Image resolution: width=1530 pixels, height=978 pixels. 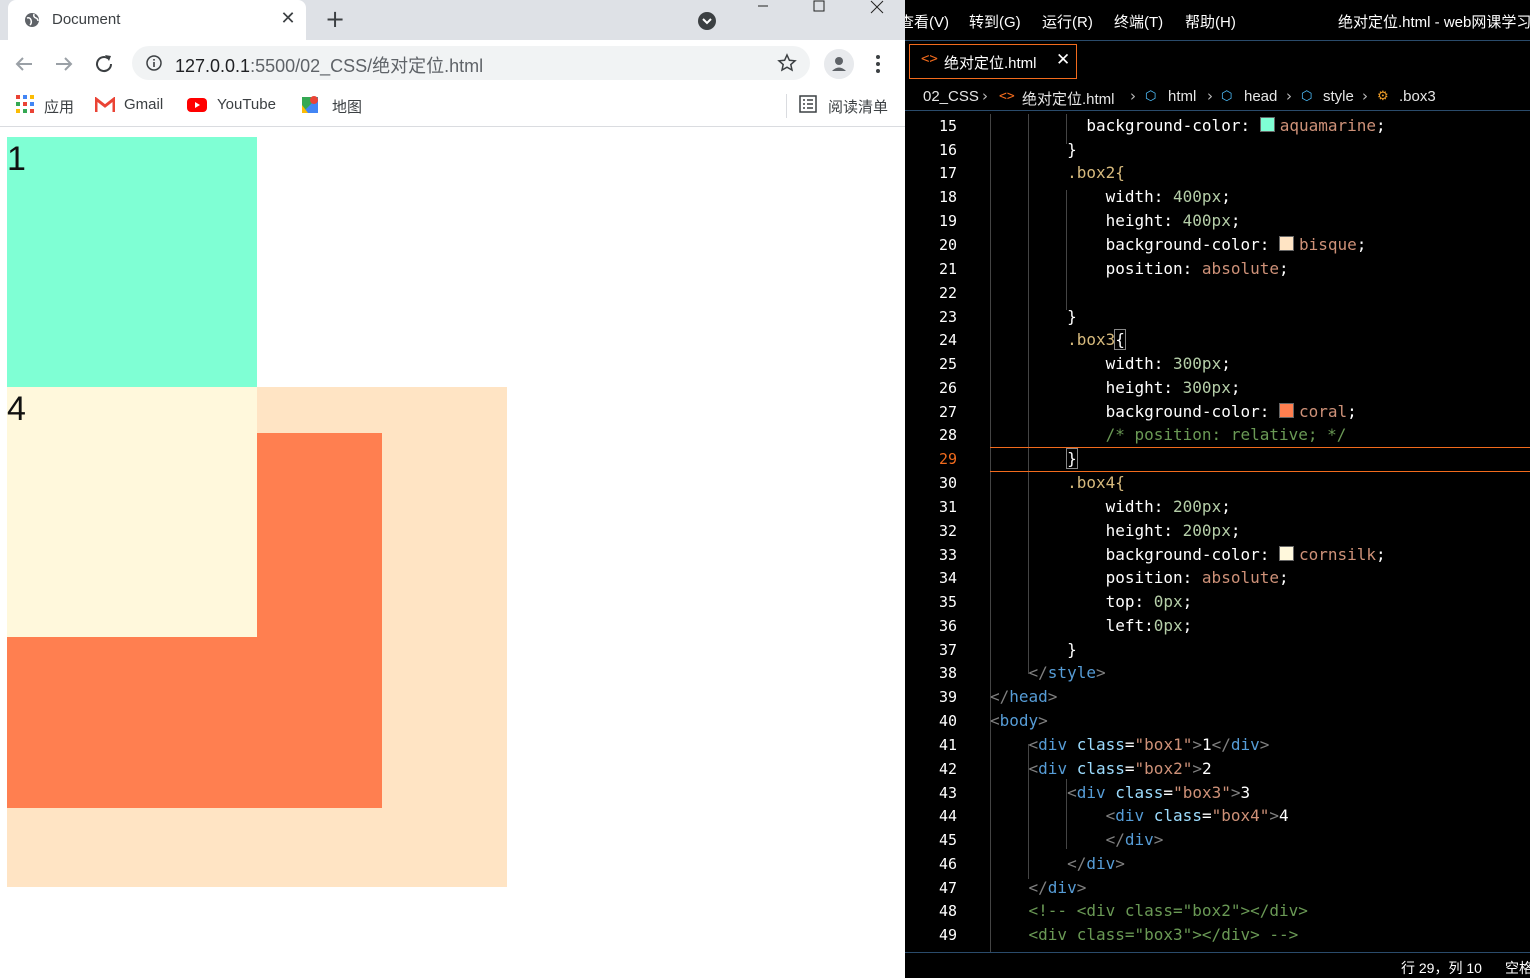 What do you see at coordinates (947, 816) in the screenshot?
I see `line-number: 44` at bounding box center [947, 816].